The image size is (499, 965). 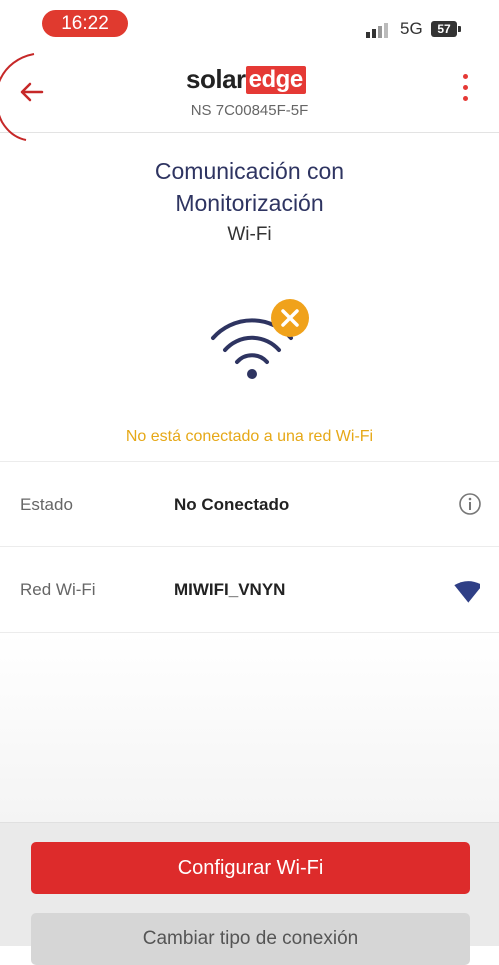 I want to click on info-icon, so click(x=470, y=504).